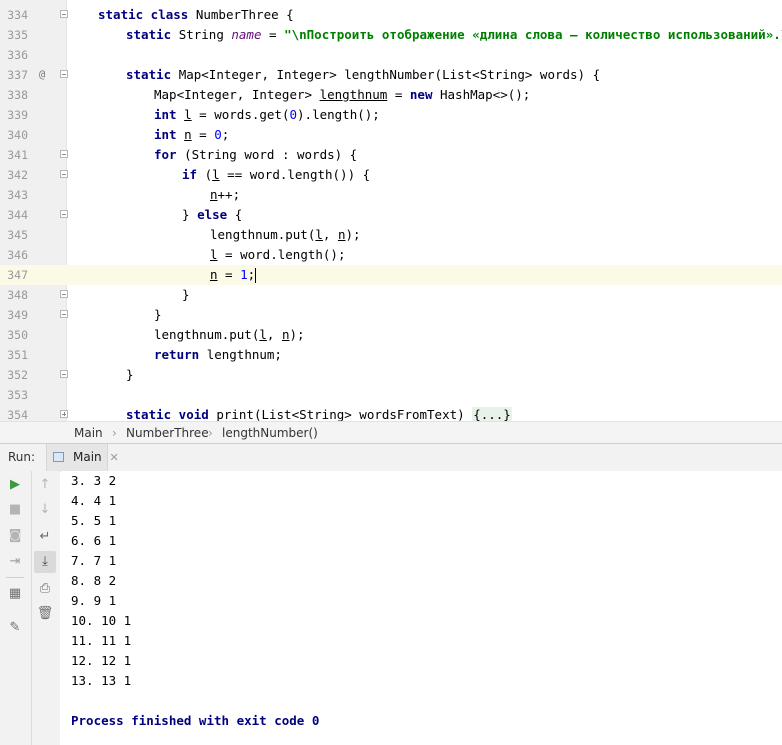  What do you see at coordinates (270, 433) in the screenshot?
I see `breadcrumb-item-method: lengthNumber()` at bounding box center [270, 433].